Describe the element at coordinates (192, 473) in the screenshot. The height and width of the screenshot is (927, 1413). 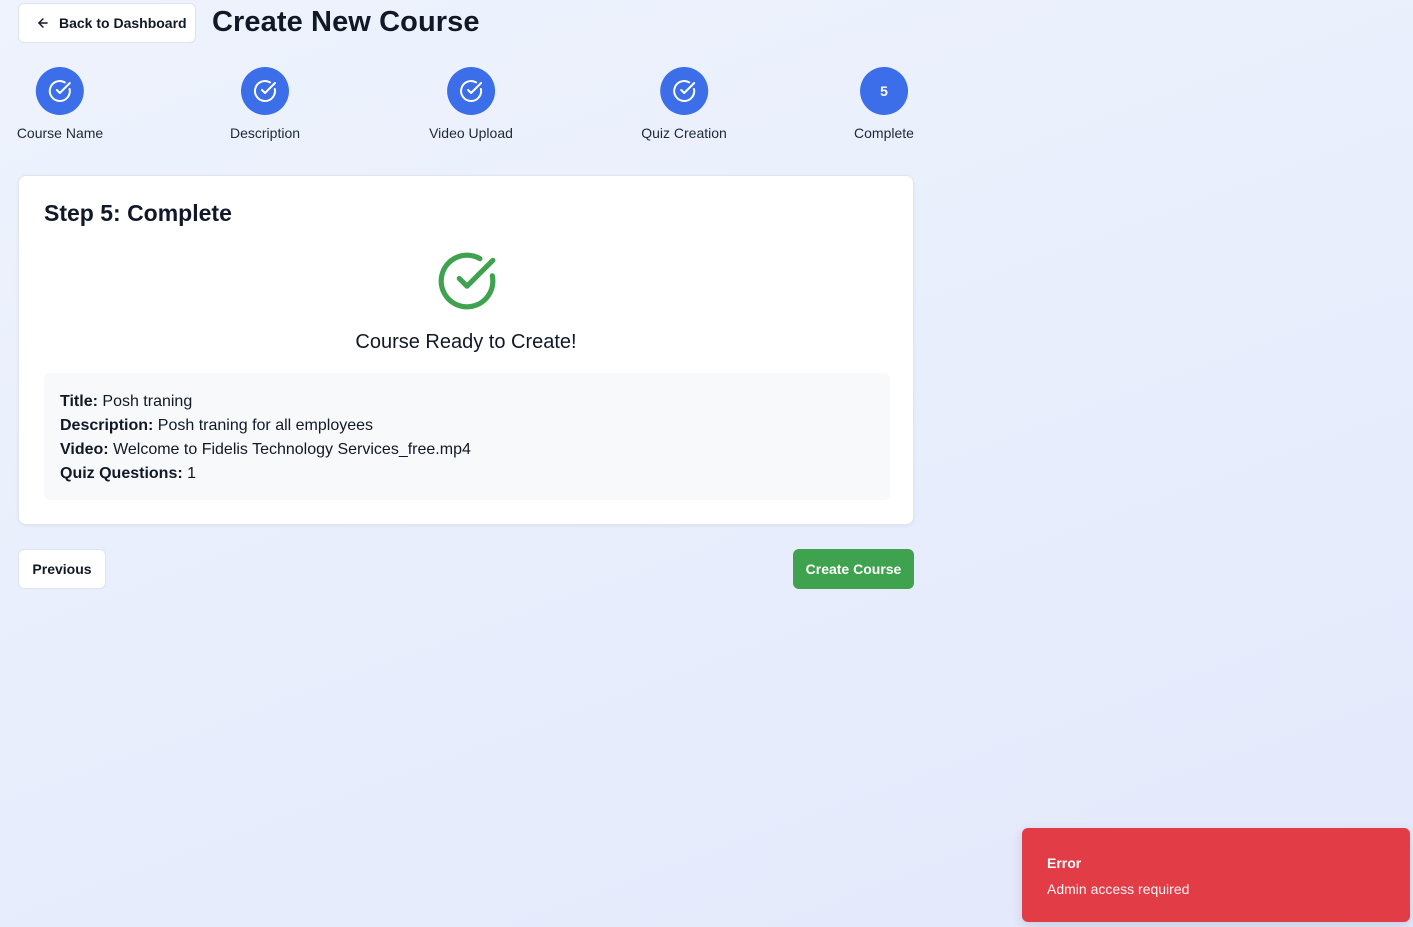
I see `summary-value: 1` at that location.